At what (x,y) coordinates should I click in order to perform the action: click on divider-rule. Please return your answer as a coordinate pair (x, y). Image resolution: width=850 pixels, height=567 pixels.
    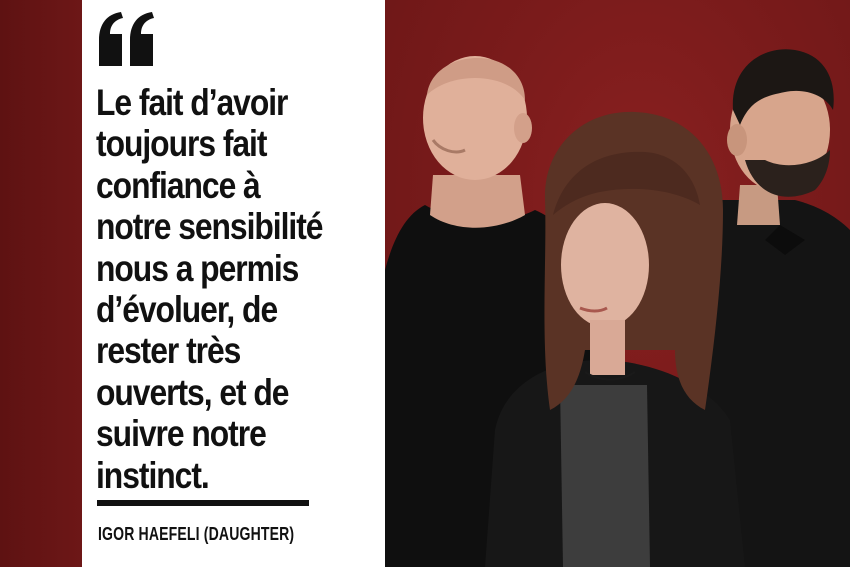
    Looking at the image, I should click on (203, 503).